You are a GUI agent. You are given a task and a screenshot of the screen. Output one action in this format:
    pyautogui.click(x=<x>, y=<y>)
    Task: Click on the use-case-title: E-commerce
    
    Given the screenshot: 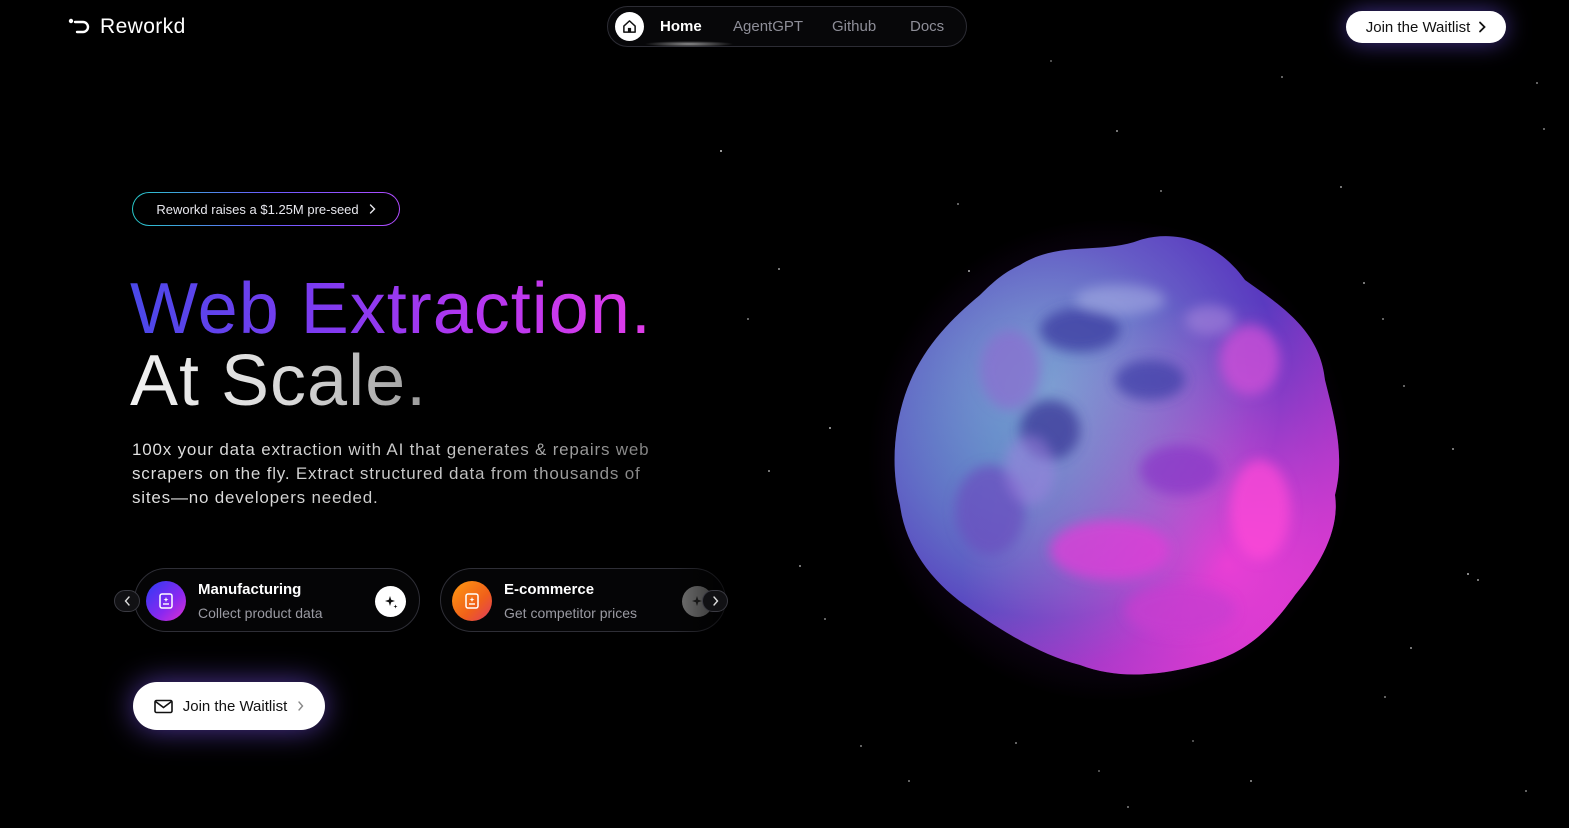 What is the action you would take?
    pyautogui.click(x=549, y=589)
    